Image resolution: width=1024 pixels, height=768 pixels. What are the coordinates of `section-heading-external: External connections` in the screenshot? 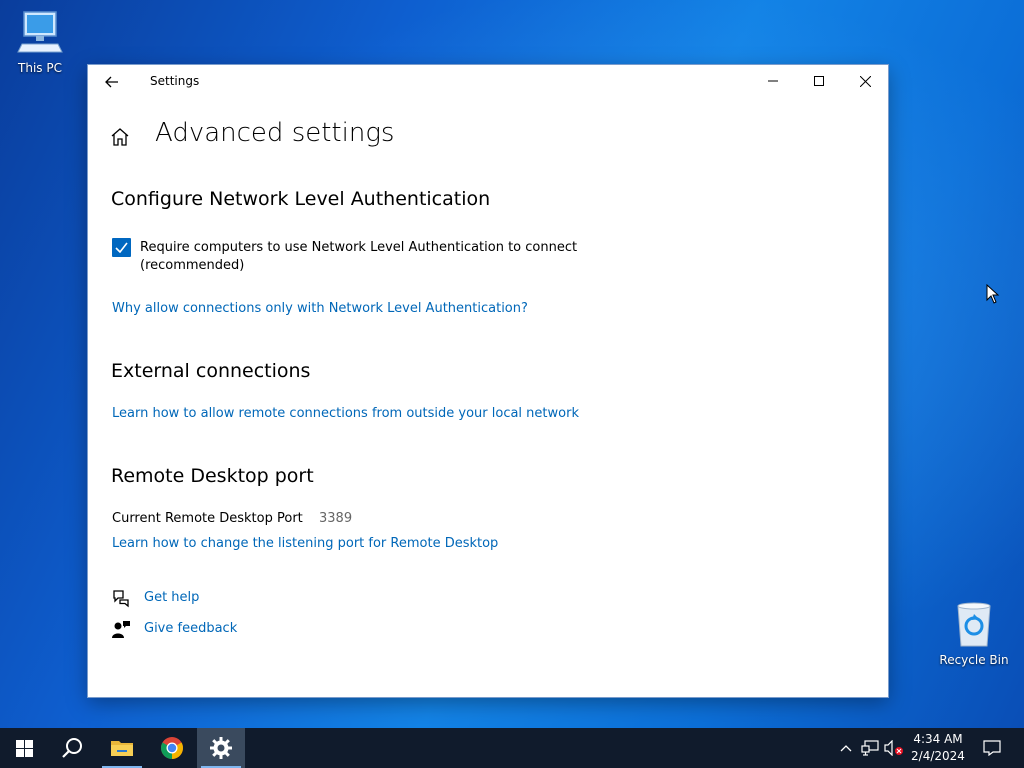 It's located at (211, 371).